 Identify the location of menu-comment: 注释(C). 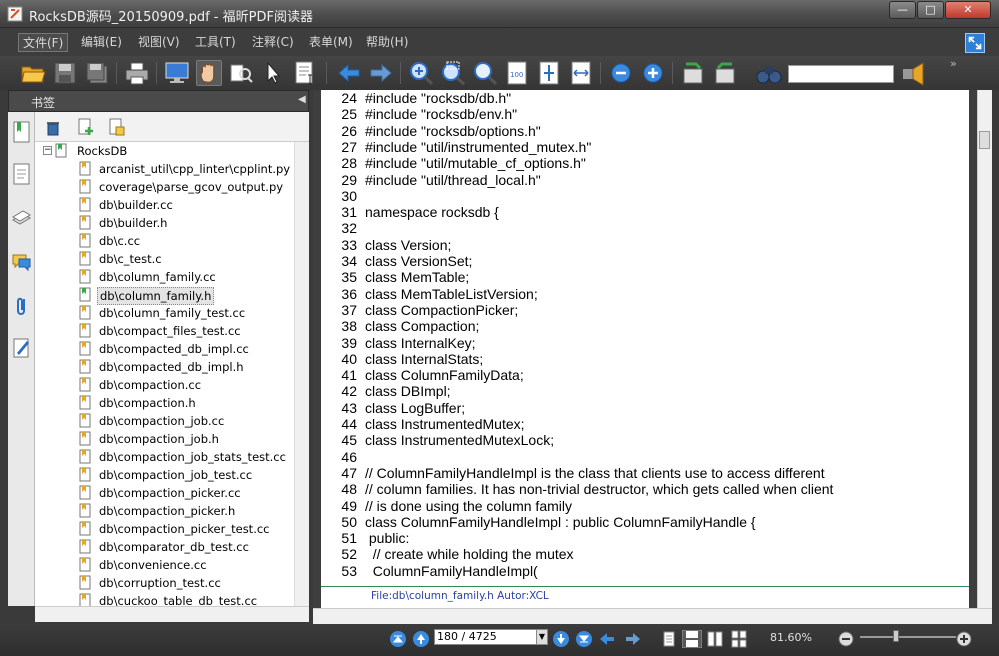
(273, 42).